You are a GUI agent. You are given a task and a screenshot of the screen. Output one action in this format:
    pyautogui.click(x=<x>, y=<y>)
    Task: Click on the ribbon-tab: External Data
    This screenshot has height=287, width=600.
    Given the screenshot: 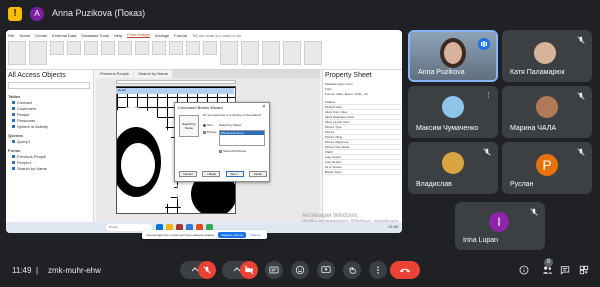 What is the action you would take?
    pyautogui.click(x=64, y=35)
    